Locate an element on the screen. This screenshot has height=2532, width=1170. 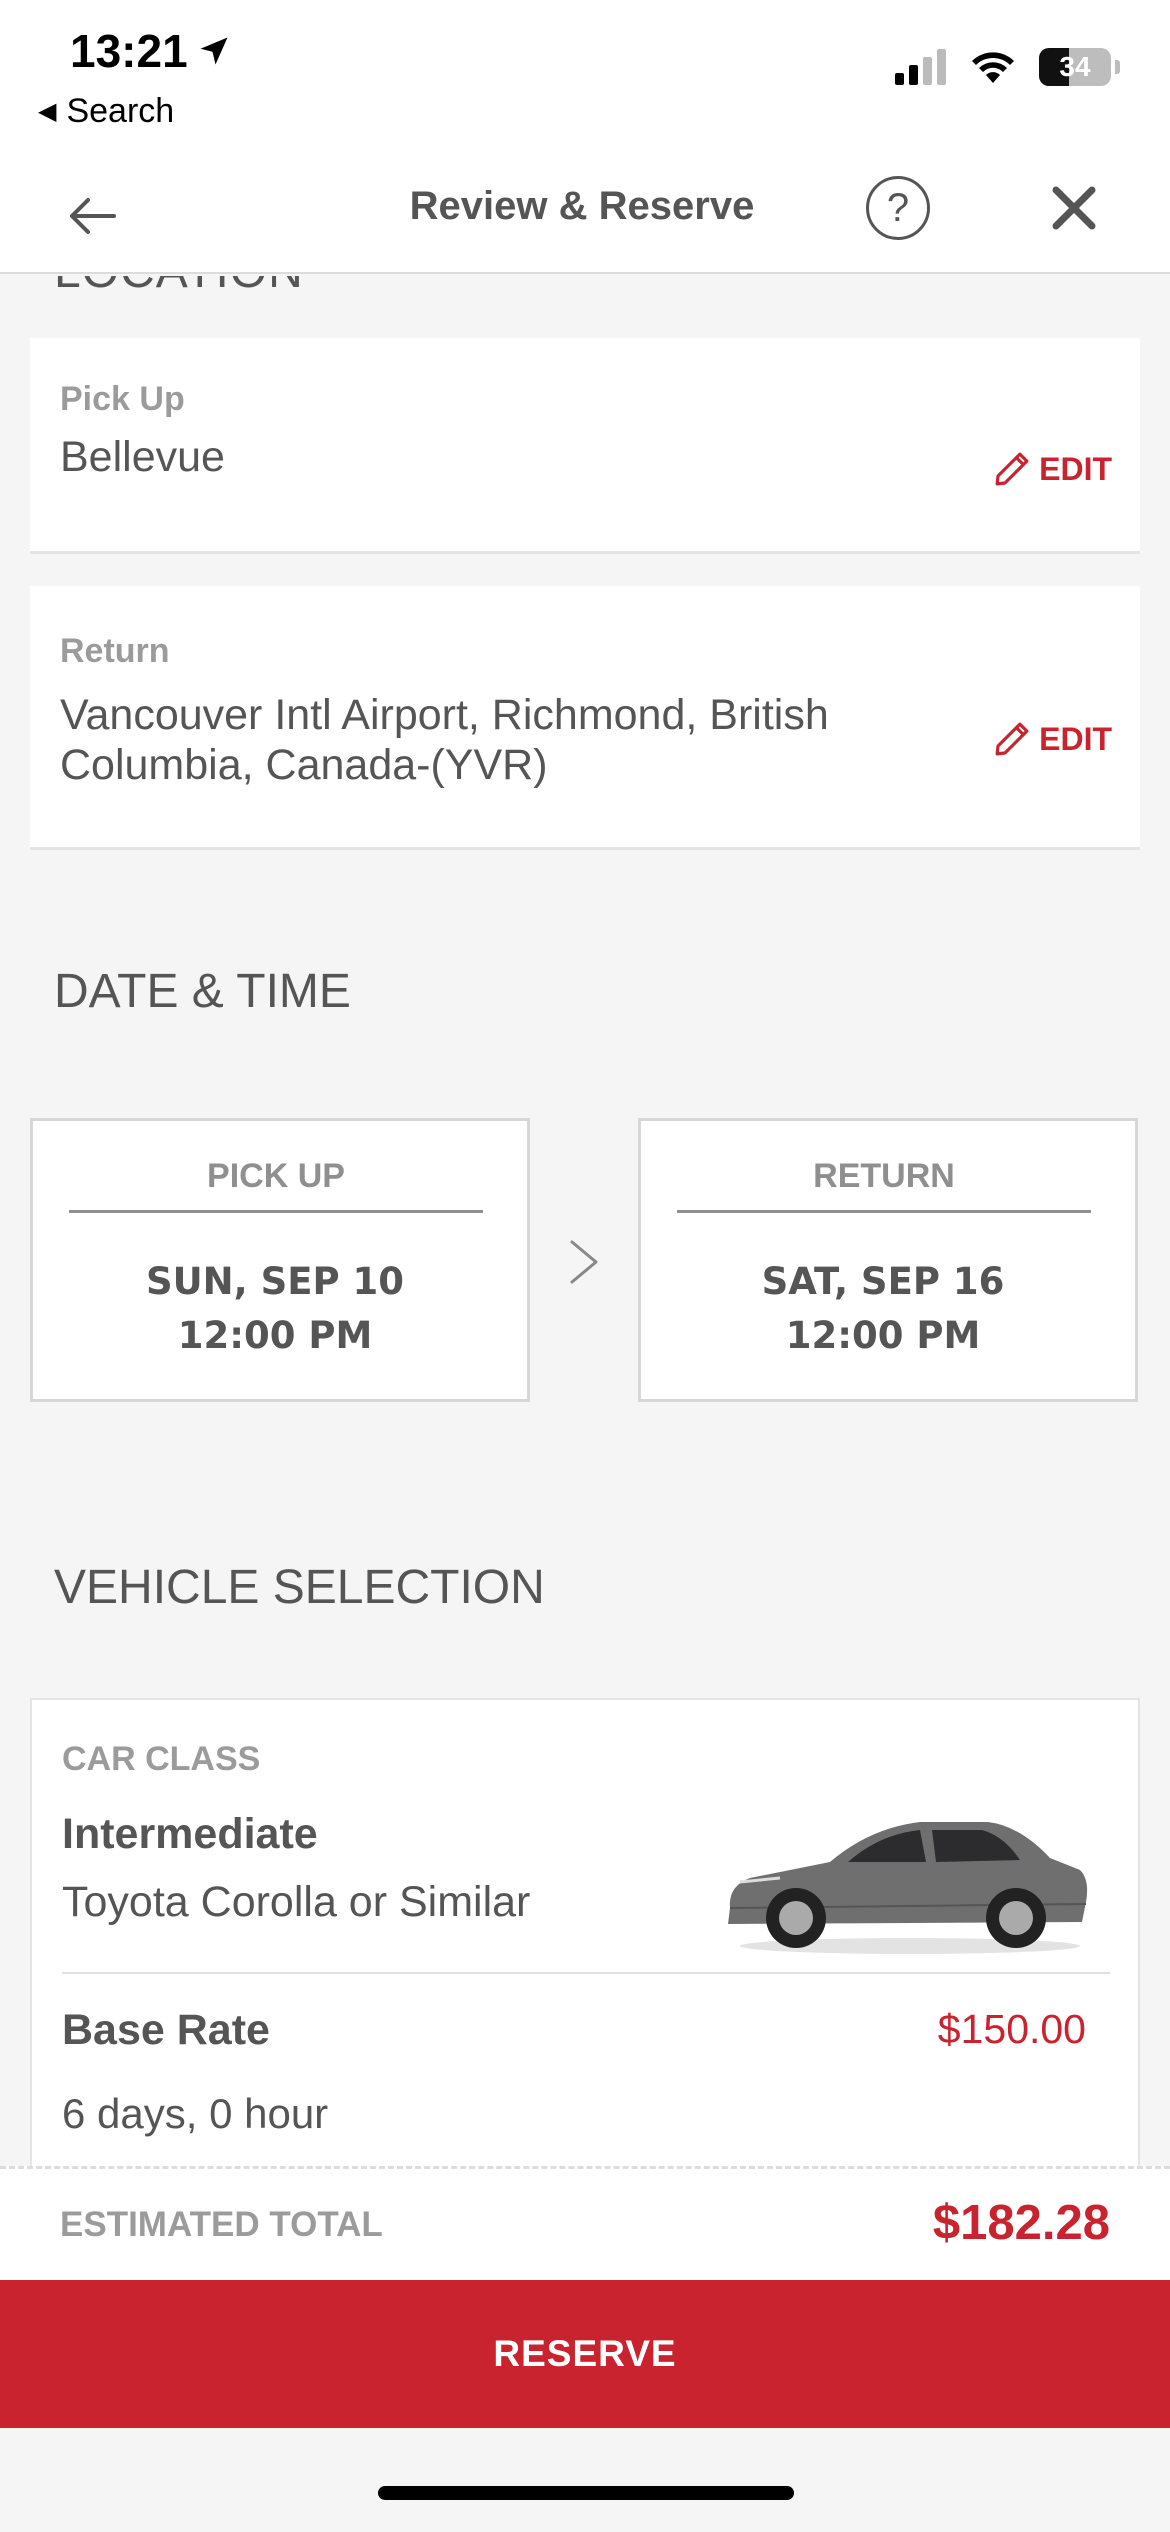
pickup-date-label: PICK UP is located at coordinates (276, 1185).